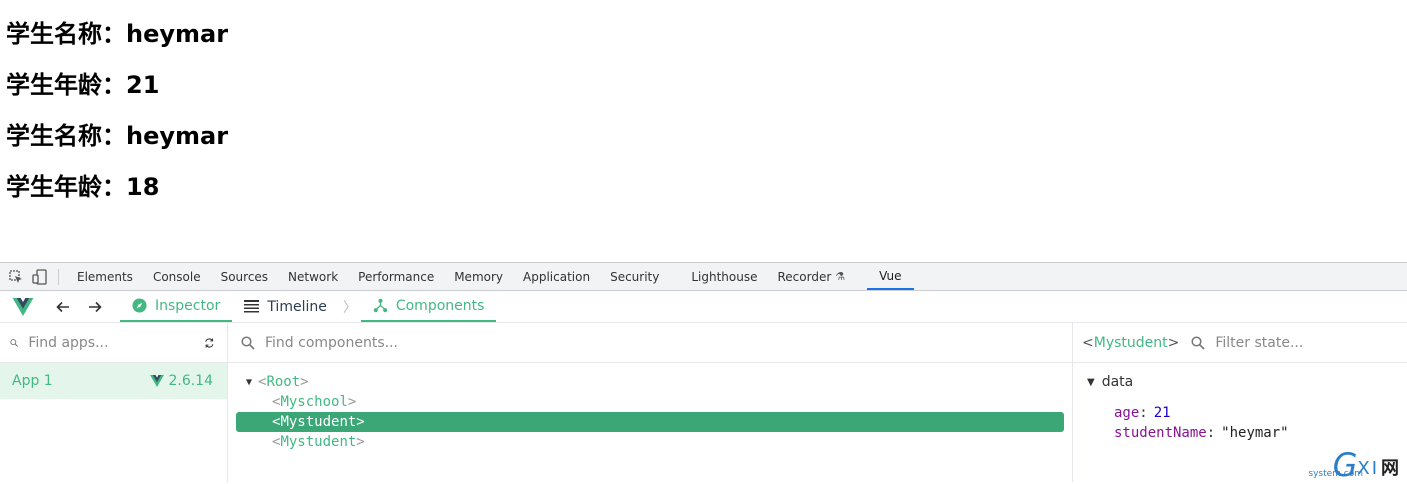 This screenshot has height=484, width=1407. What do you see at coordinates (313, 276) in the screenshot?
I see `tab-network: Network` at bounding box center [313, 276].